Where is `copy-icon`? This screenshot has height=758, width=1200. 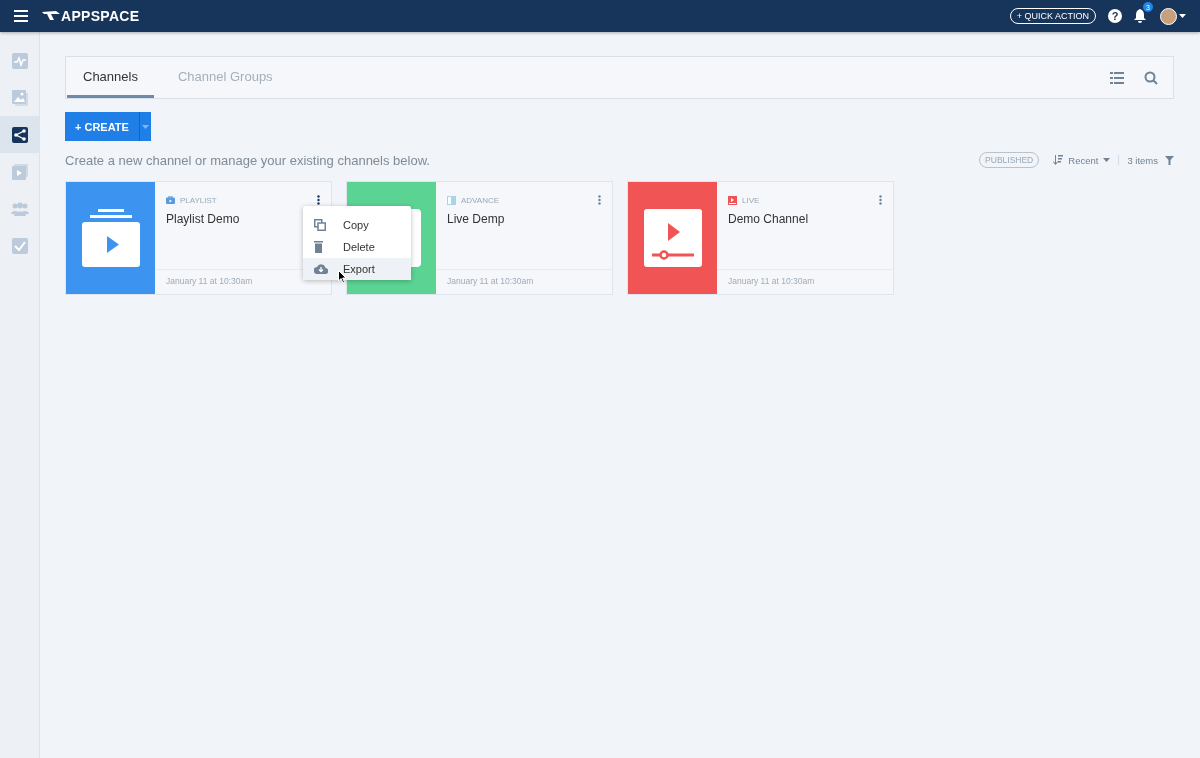 copy-icon is located at coordinates (320, 225).